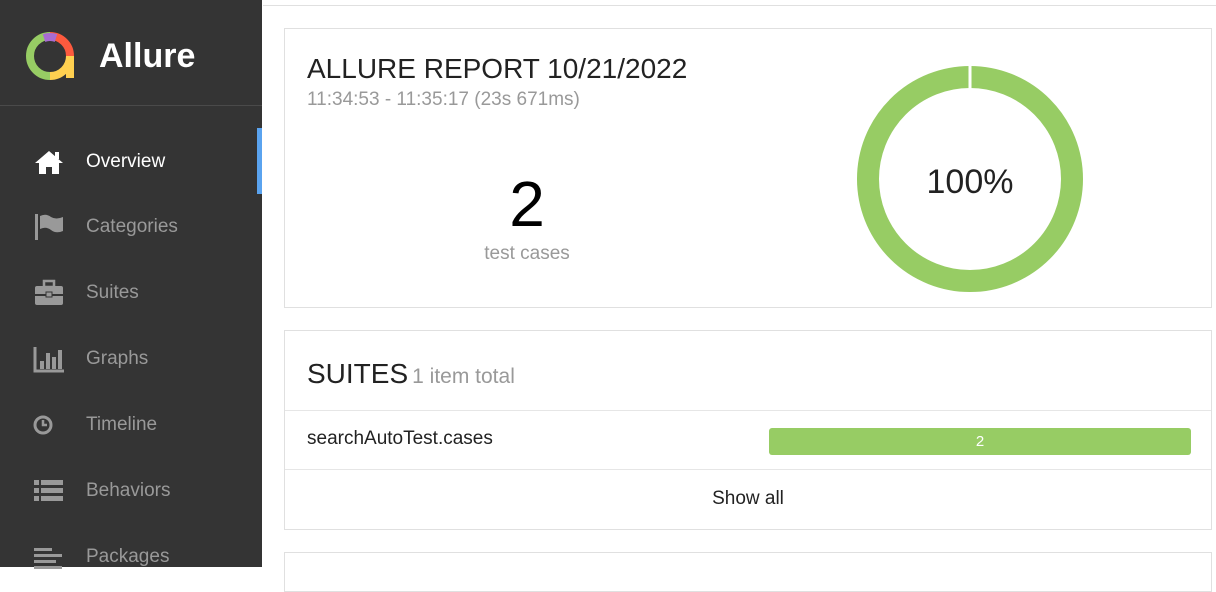 Image resolution: width=1216 pixels, height=592 pixels. Describe the element at coordinates (739, 5) in the screenshot. I see `top-divider` at that location.